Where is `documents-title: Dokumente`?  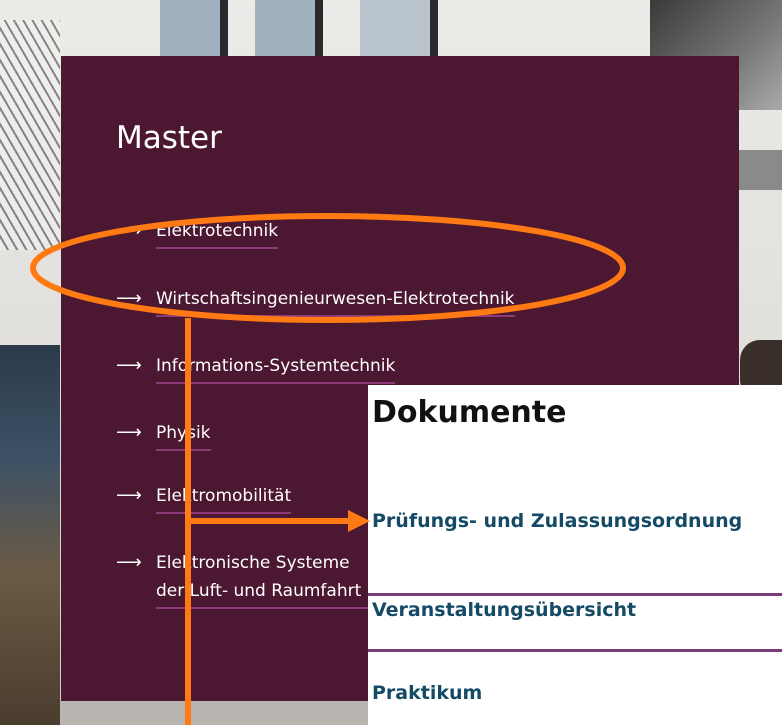
documents-title: Dokumente is located at coordinates (469, 412).